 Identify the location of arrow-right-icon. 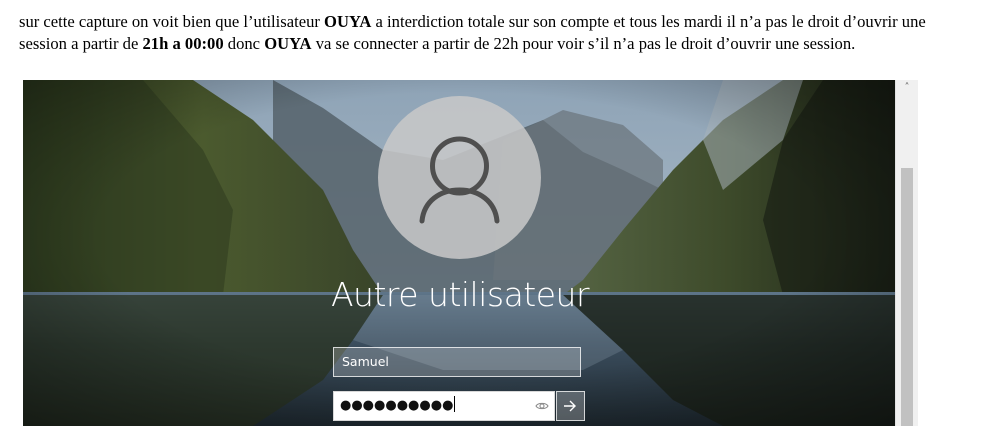
(570, 406).